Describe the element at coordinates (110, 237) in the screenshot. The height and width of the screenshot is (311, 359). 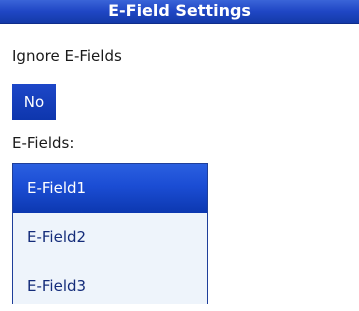
I see `efields-list-item-2: E-Field2` at that location.